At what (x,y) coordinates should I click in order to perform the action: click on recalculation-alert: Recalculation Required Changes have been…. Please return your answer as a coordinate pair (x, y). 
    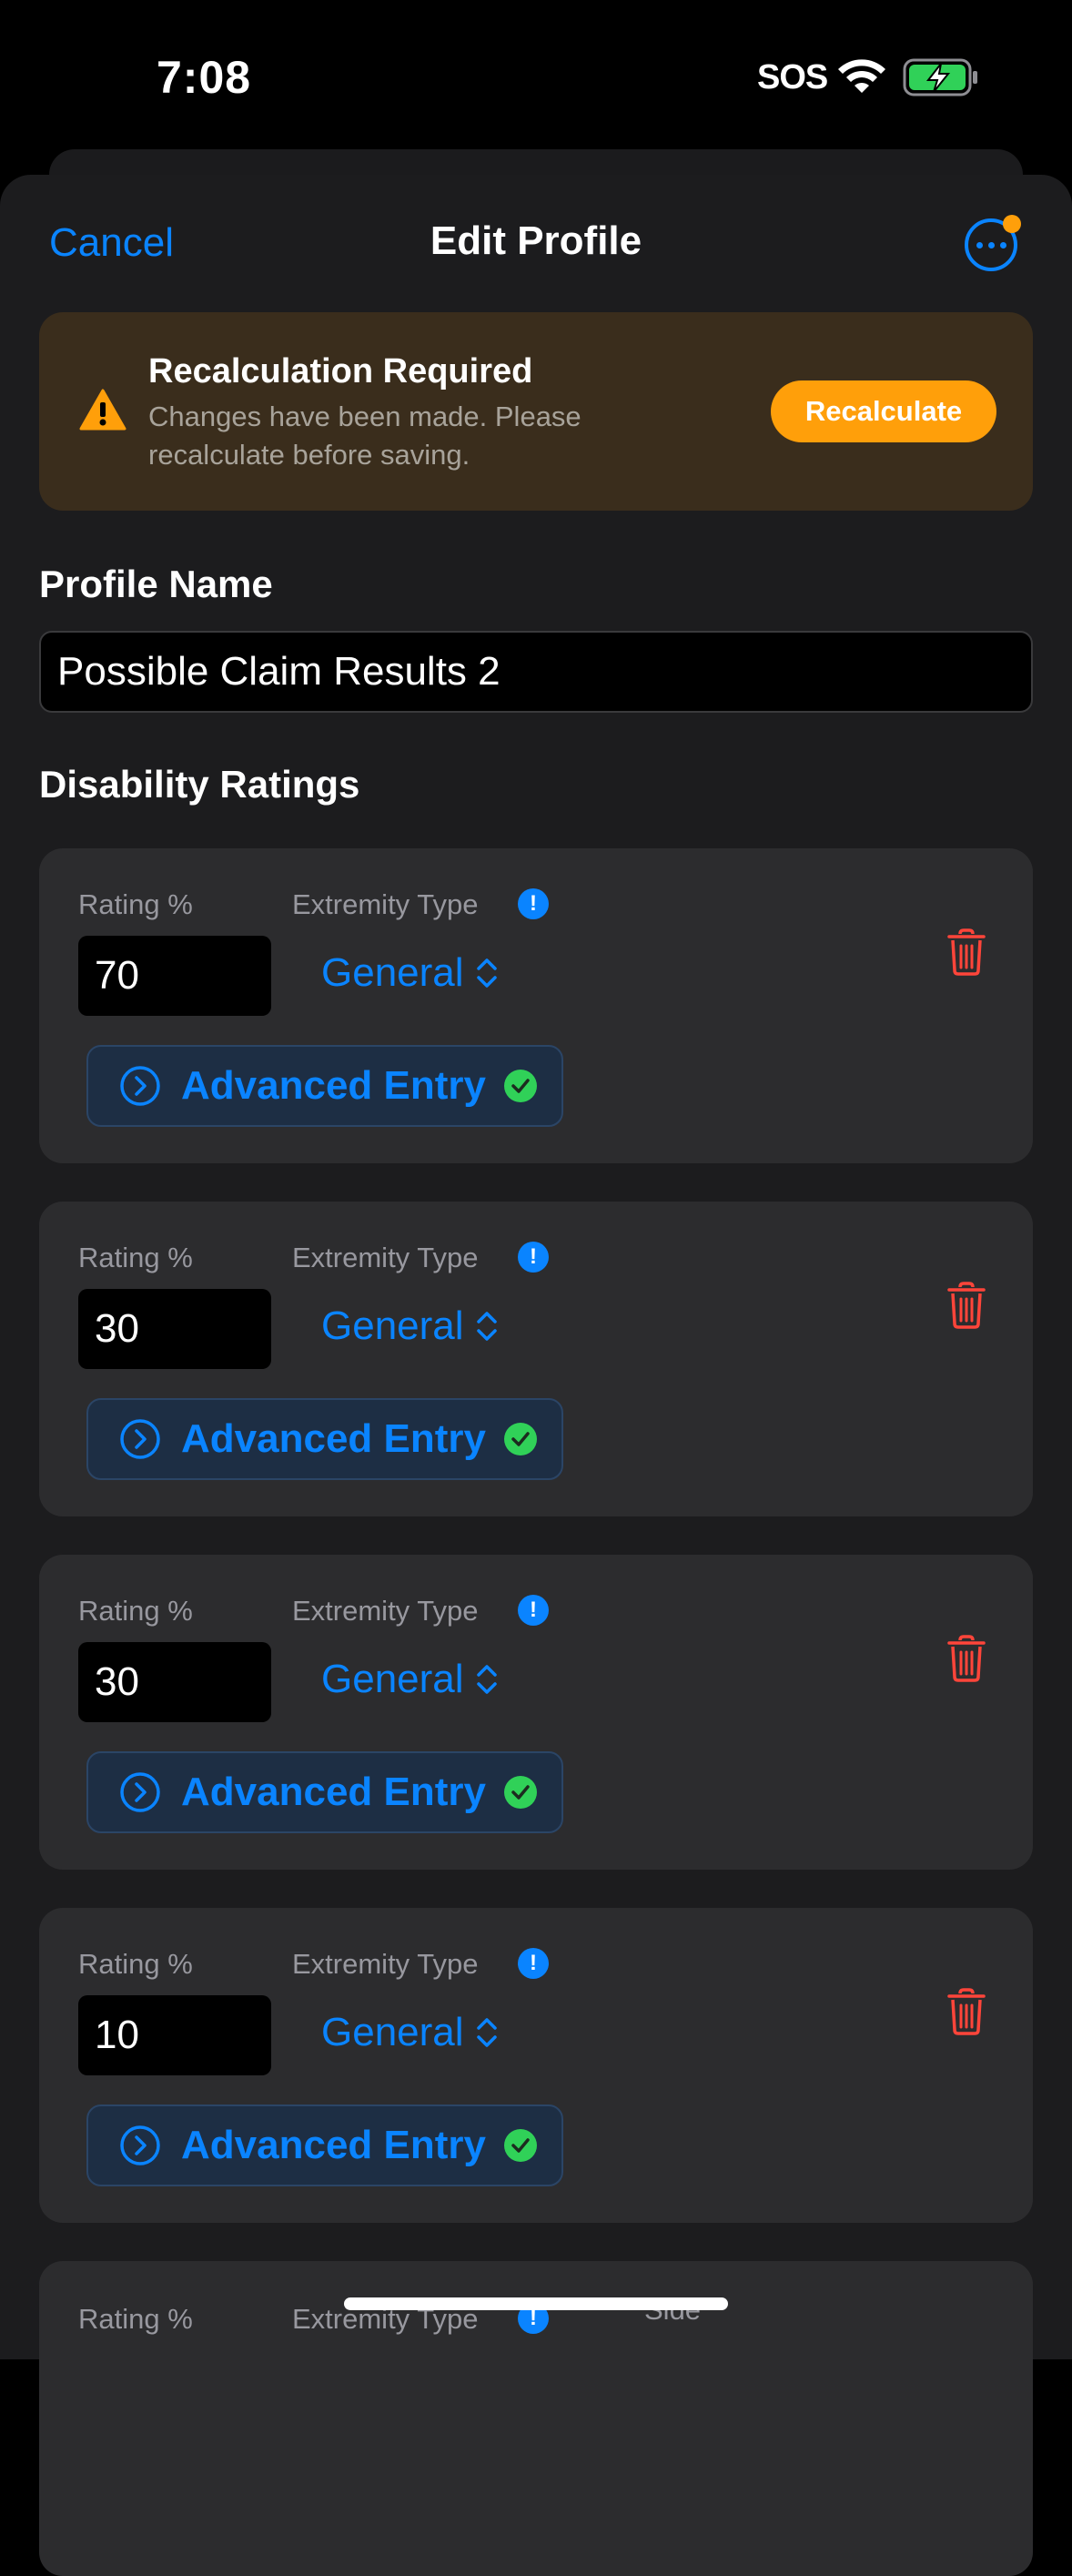
    Looking at the image, I should click on (536, 411).